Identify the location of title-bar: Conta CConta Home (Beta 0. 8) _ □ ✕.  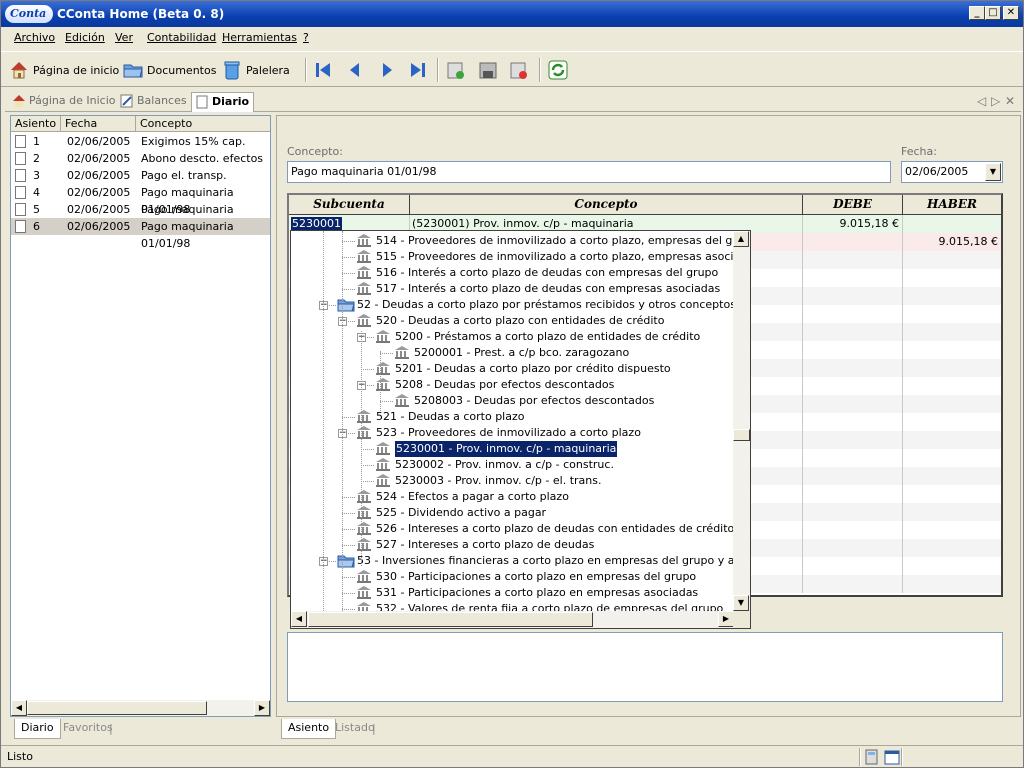
(512, 14).